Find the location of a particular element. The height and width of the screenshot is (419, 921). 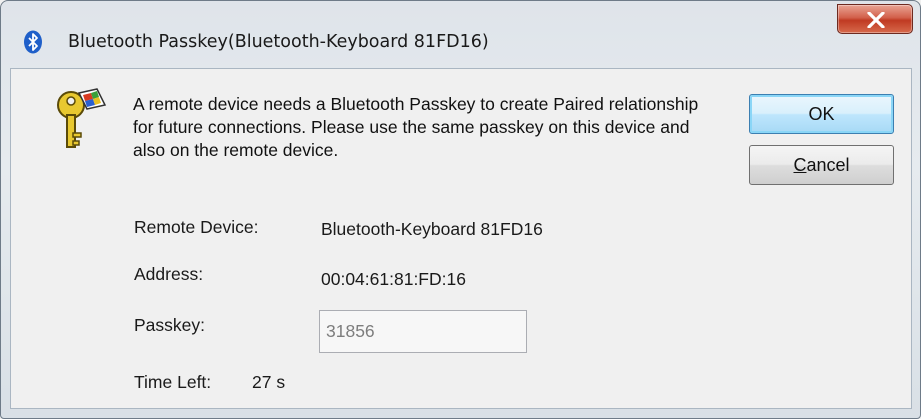

time-left-label: Time Left: is located at coordinates (173, 382).